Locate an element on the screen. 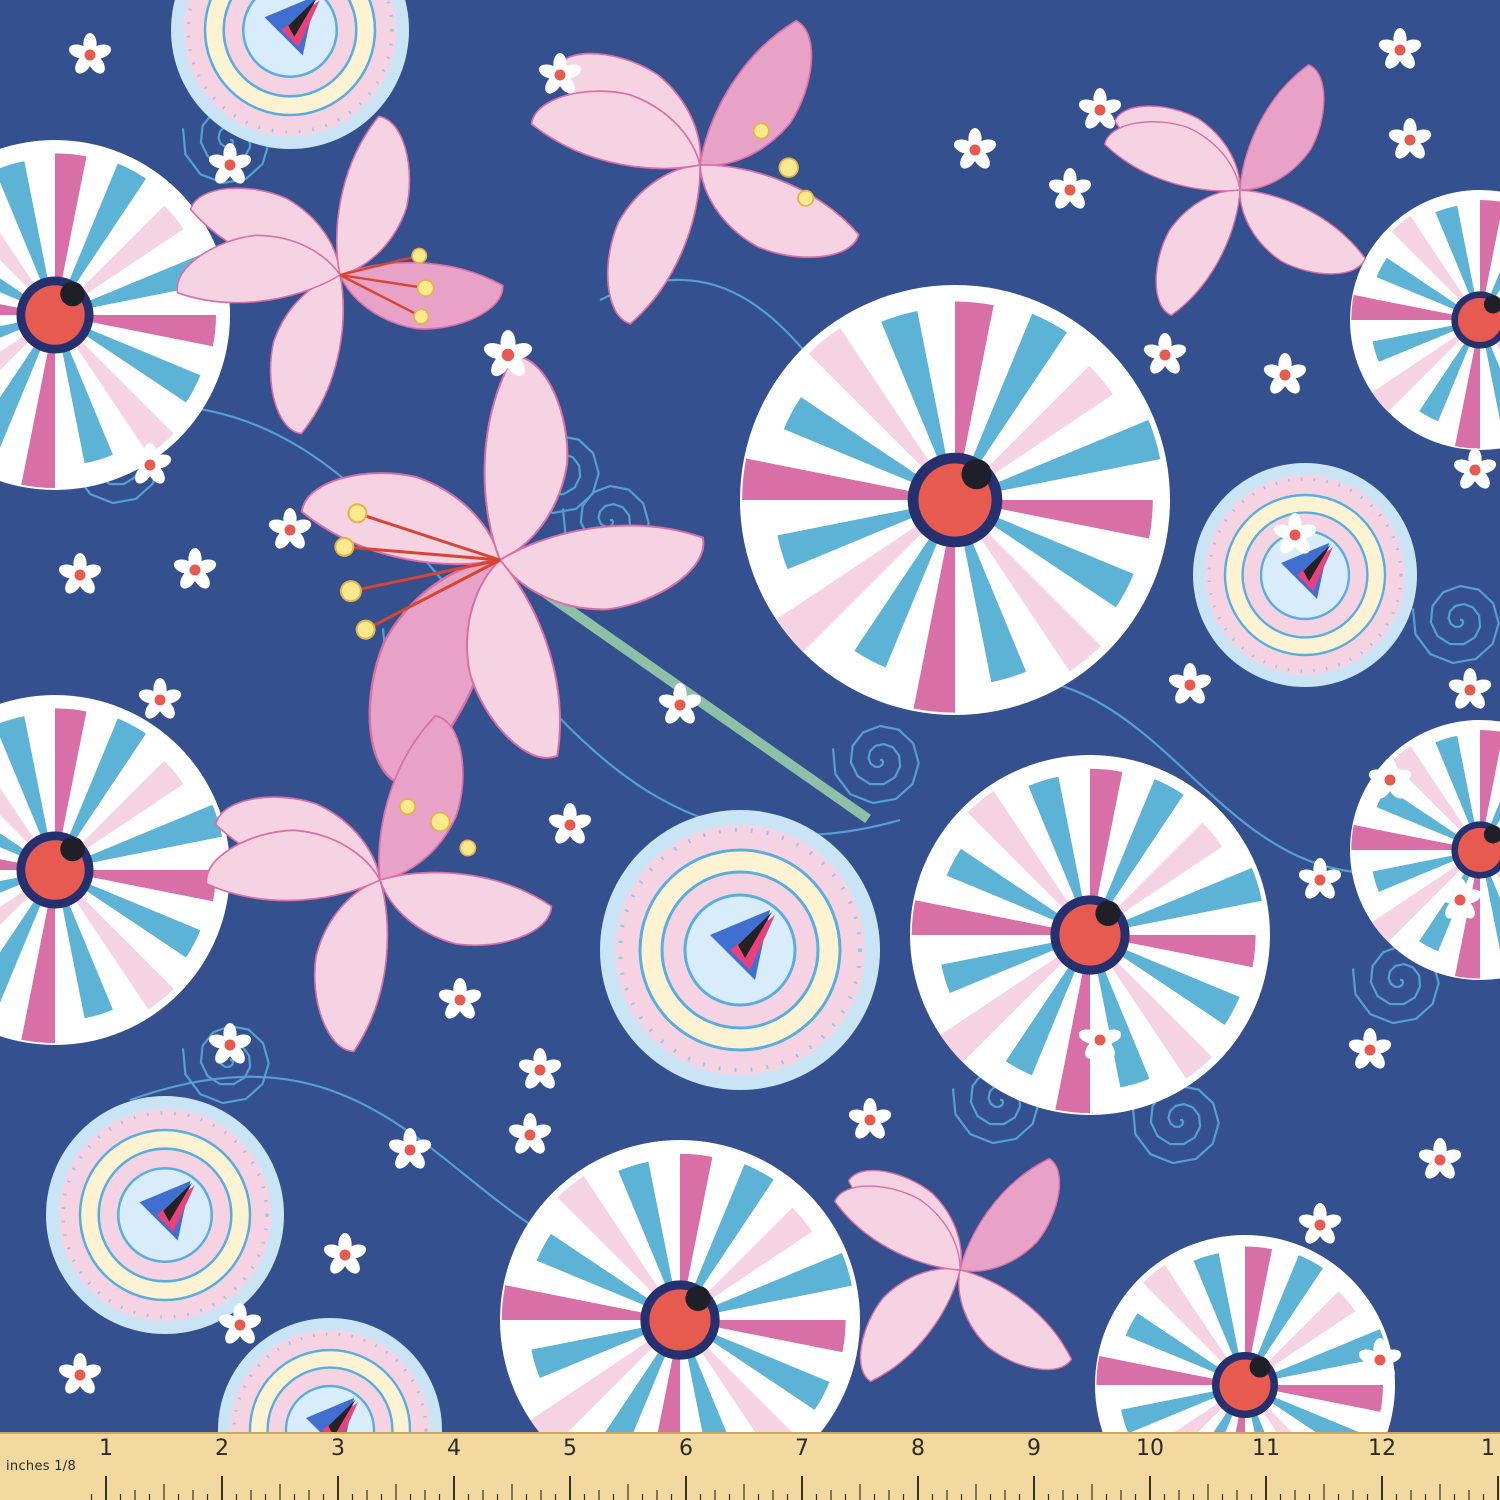 This screenshot has width=1500, height=1500. measuring-ruler: inches 1/8 1 2 3 4 5 6 7 8 9 10 11 12 1 is located at coordinates (750, 1466).